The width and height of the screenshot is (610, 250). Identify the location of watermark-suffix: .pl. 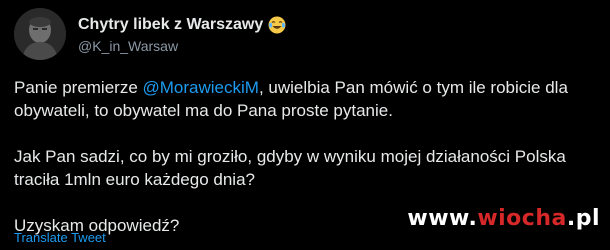
(583, 218).